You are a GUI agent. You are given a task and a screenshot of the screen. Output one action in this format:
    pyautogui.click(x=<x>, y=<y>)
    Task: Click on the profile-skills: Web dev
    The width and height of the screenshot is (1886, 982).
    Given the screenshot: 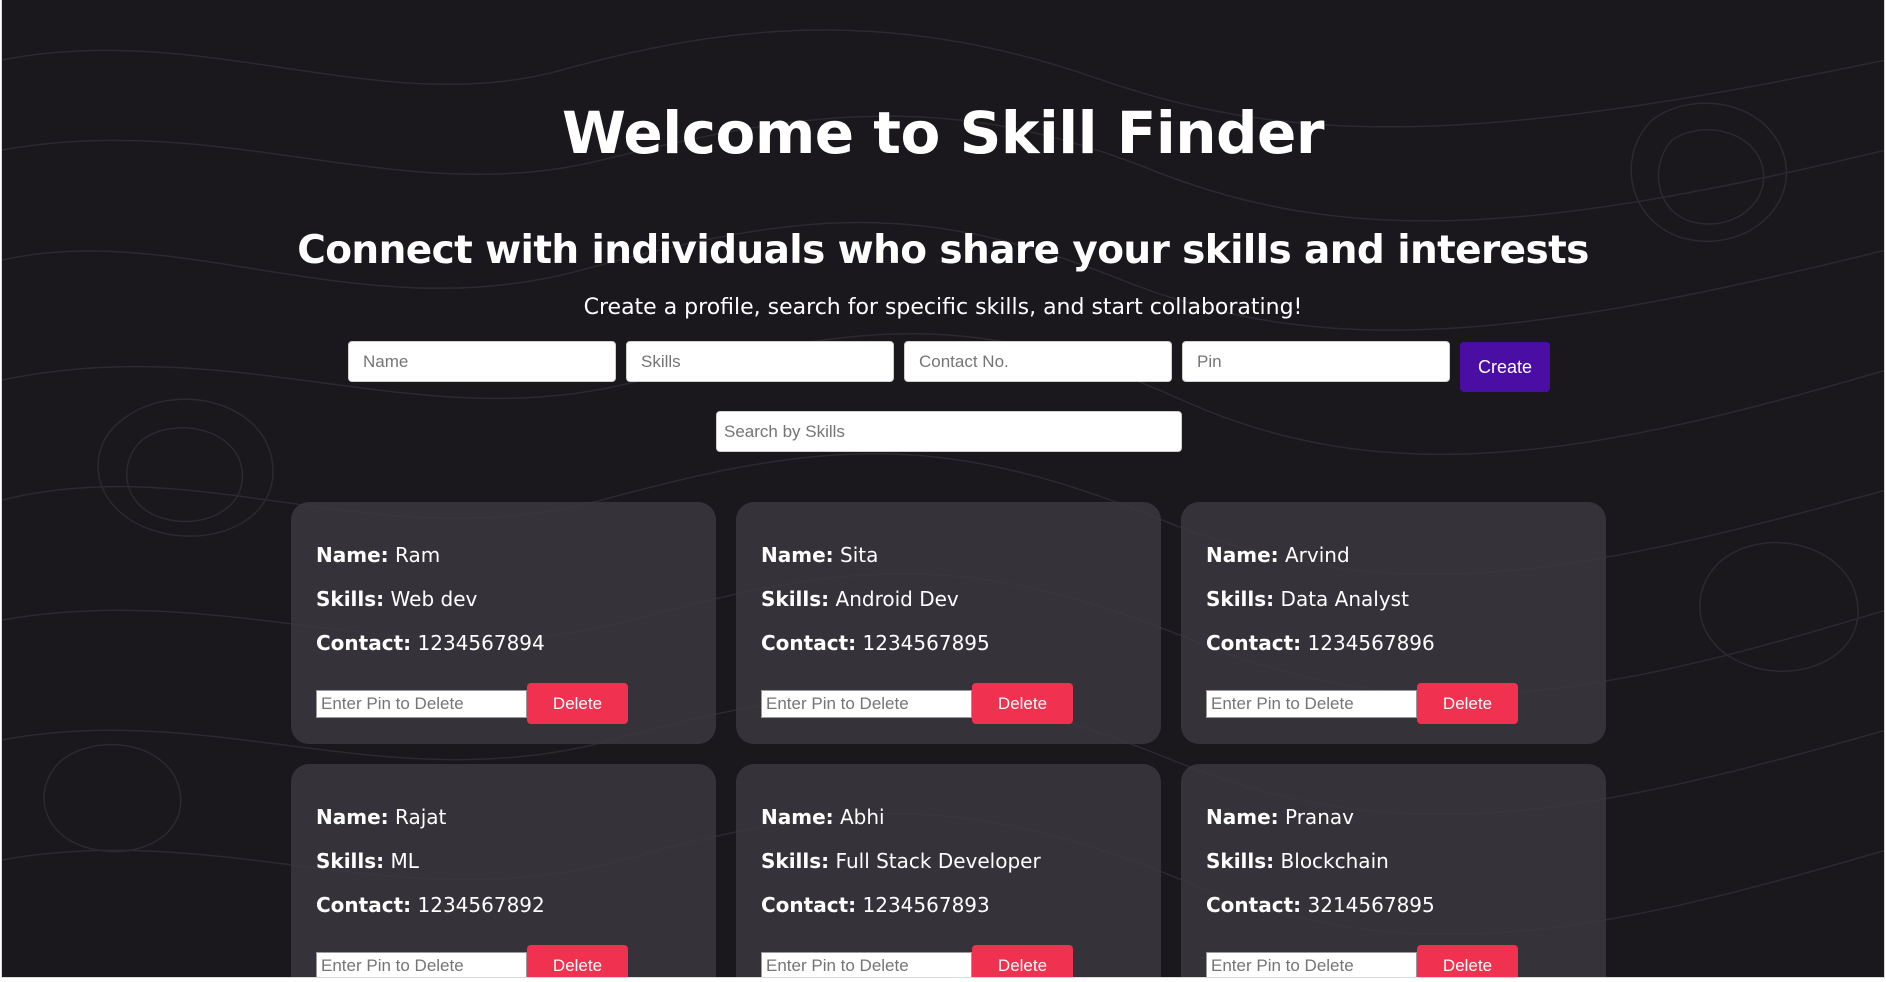 What is the action you would take?
    pyautogui.click(x=434, y=599)
    